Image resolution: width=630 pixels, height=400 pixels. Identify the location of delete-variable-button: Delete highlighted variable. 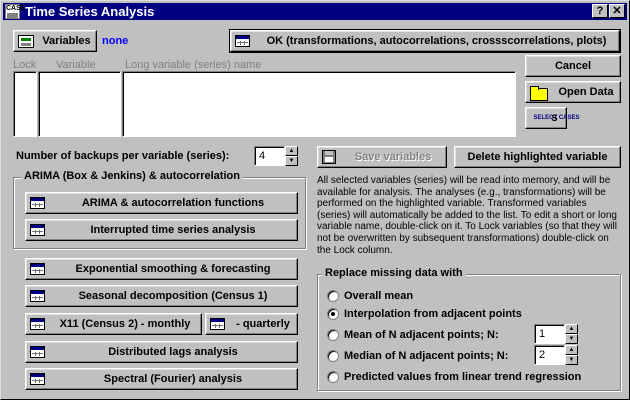
(537, 157).